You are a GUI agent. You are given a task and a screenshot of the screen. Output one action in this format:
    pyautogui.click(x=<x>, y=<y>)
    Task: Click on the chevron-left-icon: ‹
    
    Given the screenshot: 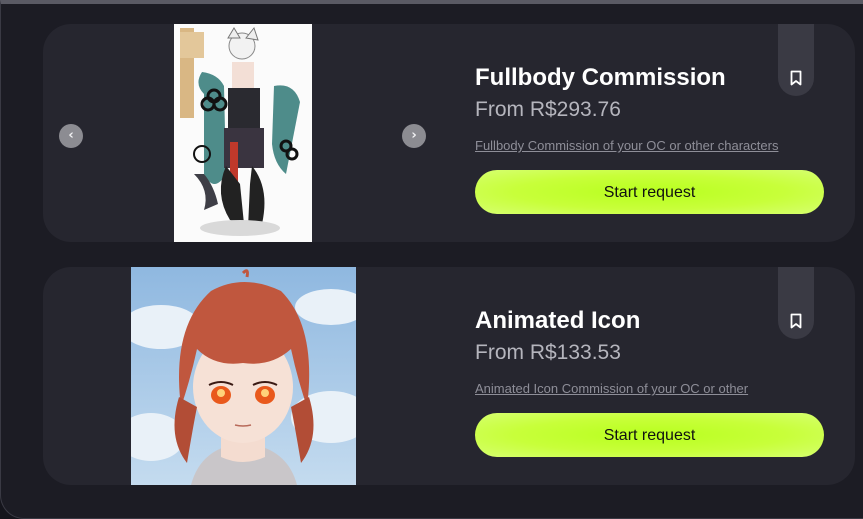 What is the action you would take?
    pyautogui.click(x=71, y=135)
    